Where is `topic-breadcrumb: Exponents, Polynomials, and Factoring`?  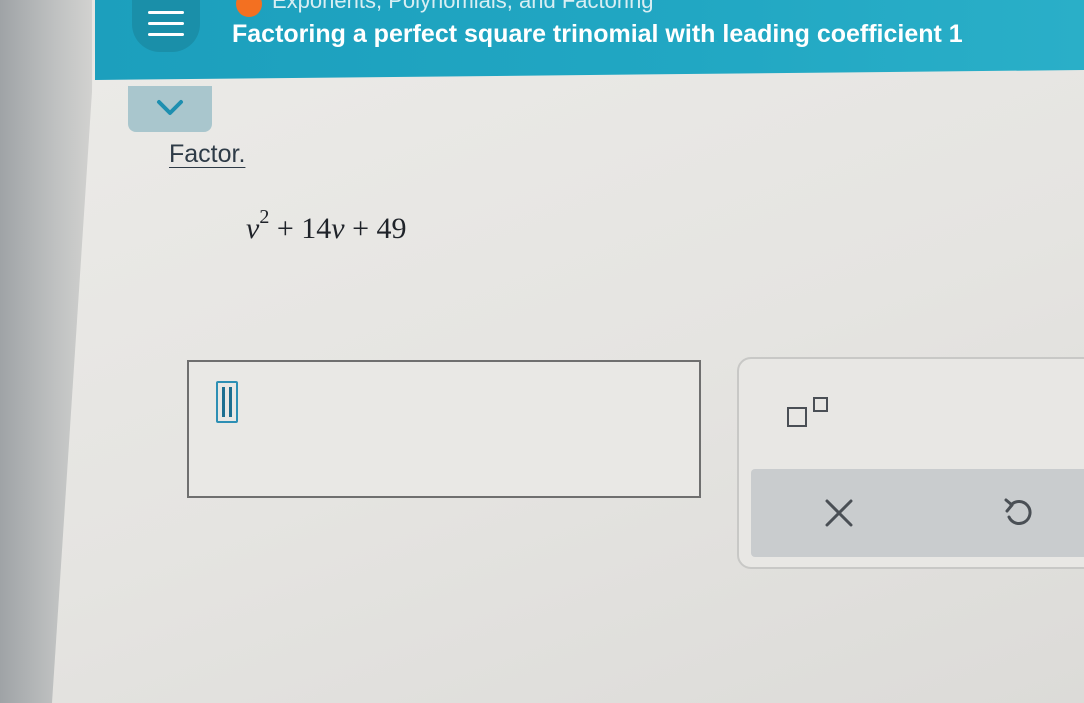
topic-breadcrumb: Exponents, Polynomials, and Factoring is located at coordinates (463, 7).